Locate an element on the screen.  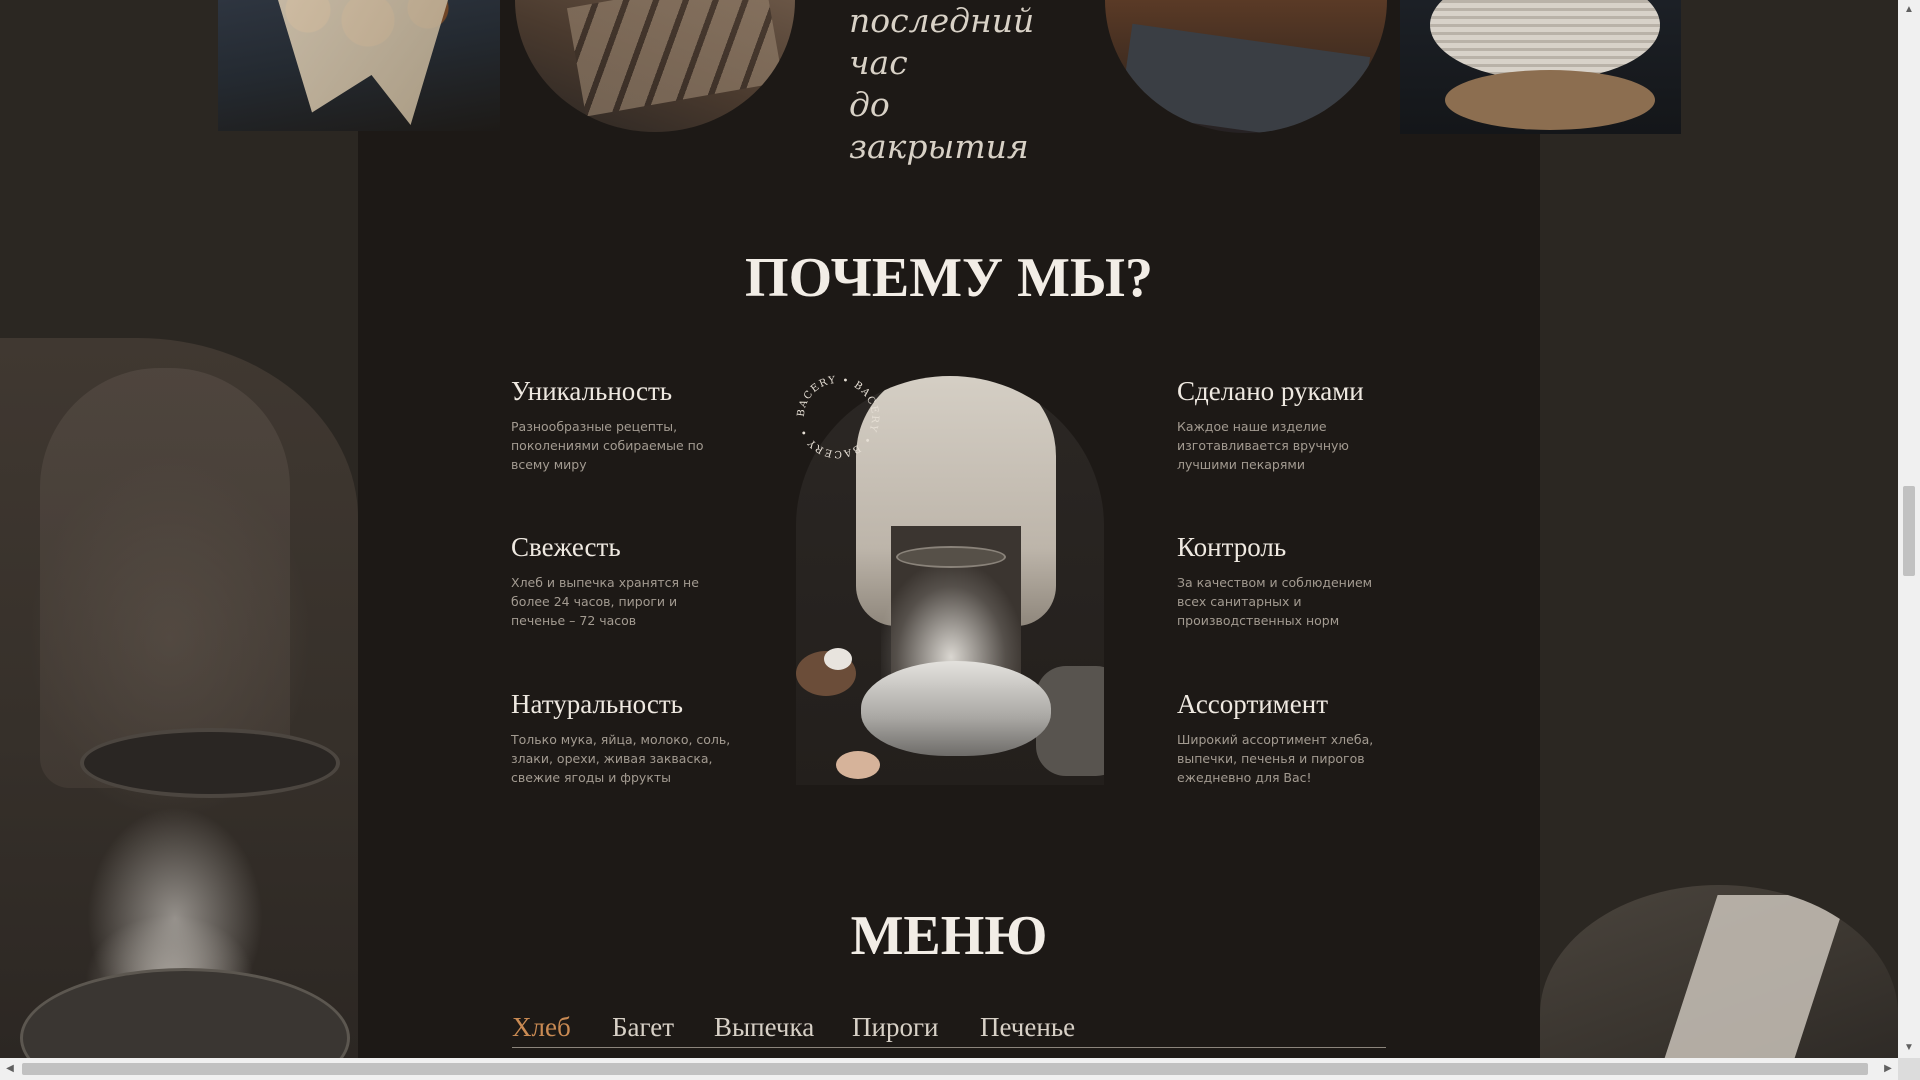
baking-paper is located at coordinates (363, 62).